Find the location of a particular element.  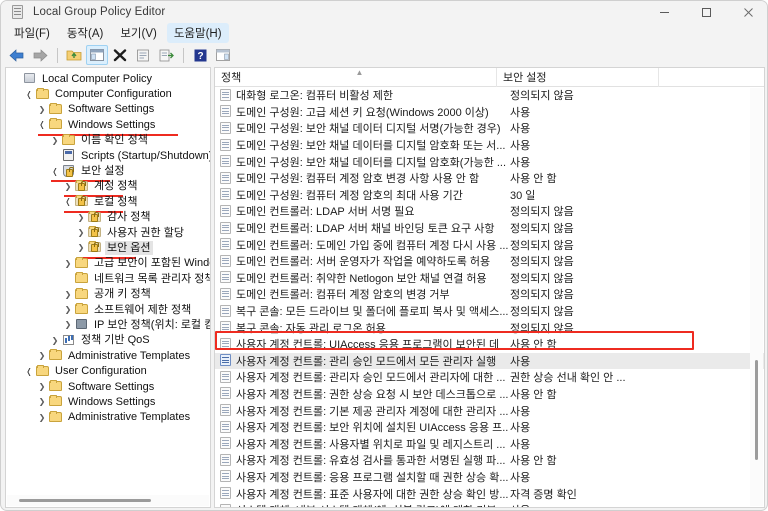

tree-item: ❯ 계정 정책 is located at coordinates (108, 186).